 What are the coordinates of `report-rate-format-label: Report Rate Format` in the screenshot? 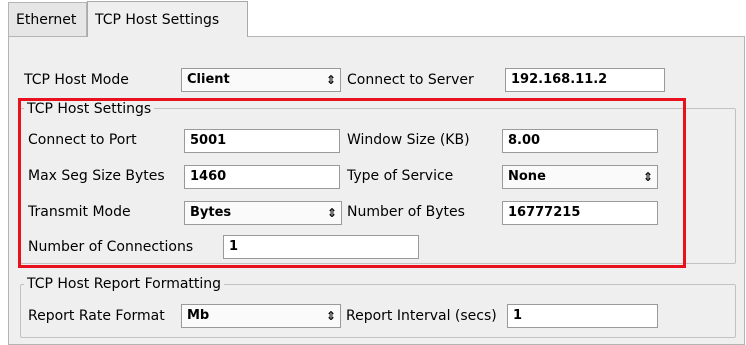 It's located at (96, 316).